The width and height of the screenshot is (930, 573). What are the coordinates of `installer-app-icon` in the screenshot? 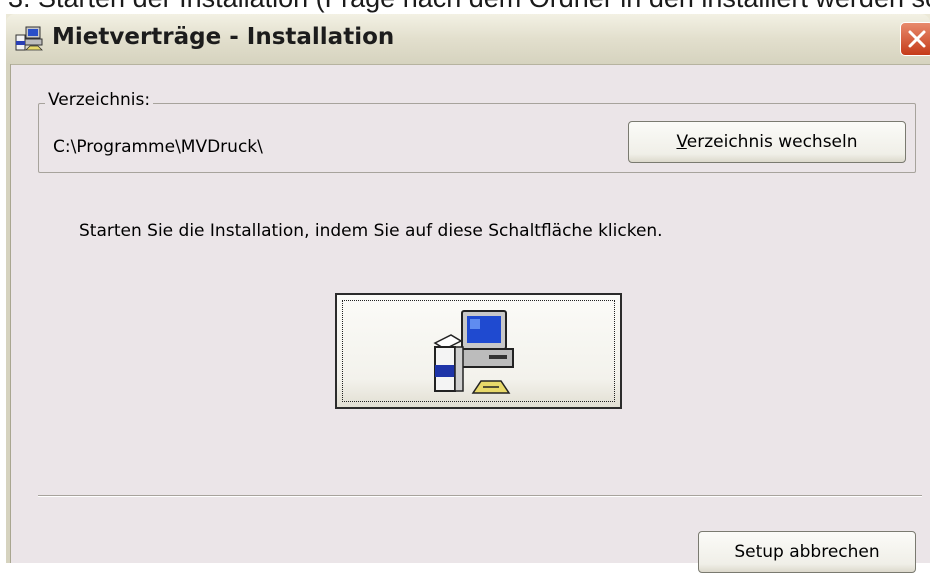 It's located at (29, 38).